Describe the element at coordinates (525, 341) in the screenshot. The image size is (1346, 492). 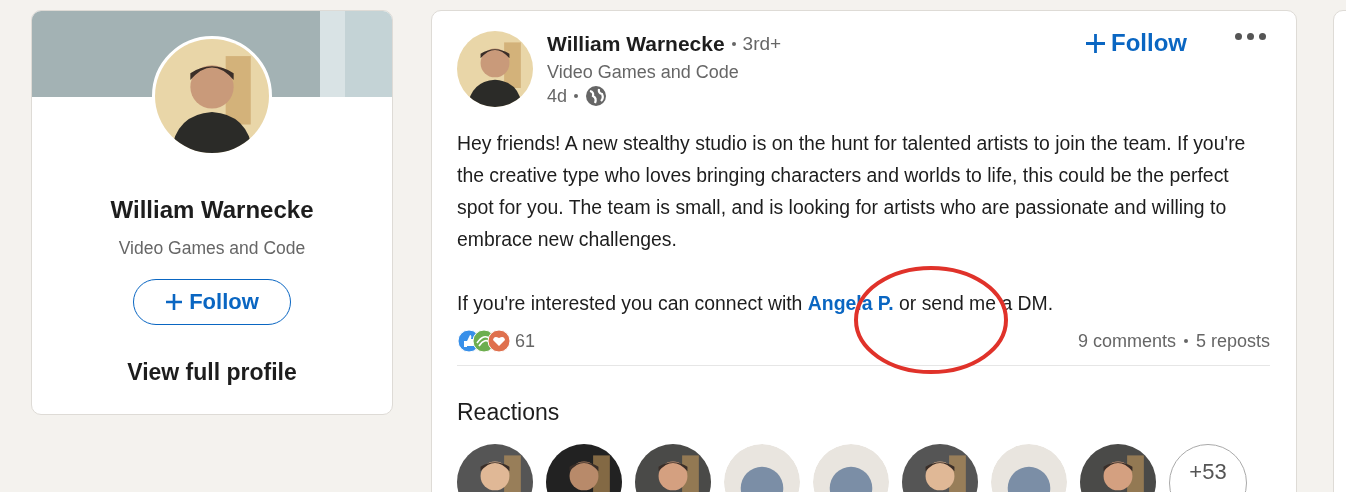
I see `reaction-count: 61` at that location.